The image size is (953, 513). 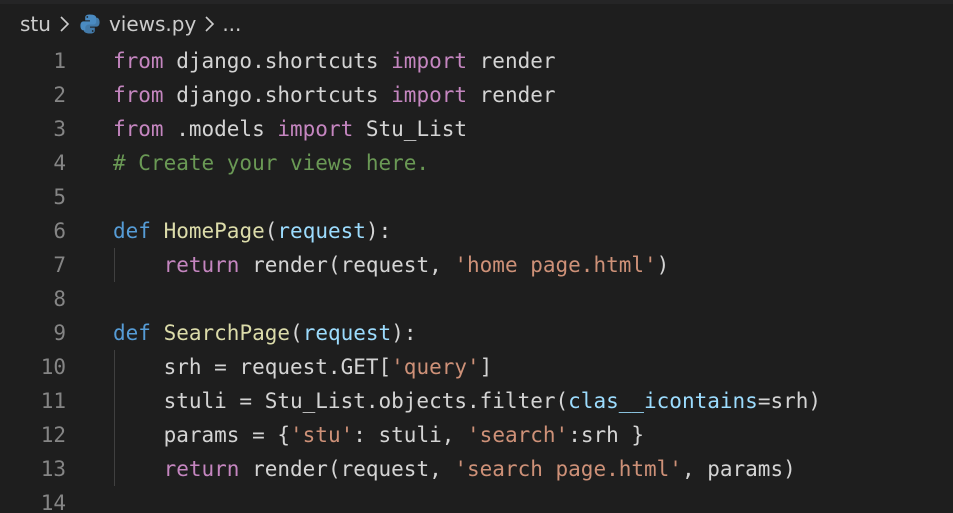 What do you see at coordinates (53, 502) in the screenshot?
I see `line-number: 14` at bounding box center [53, 502].